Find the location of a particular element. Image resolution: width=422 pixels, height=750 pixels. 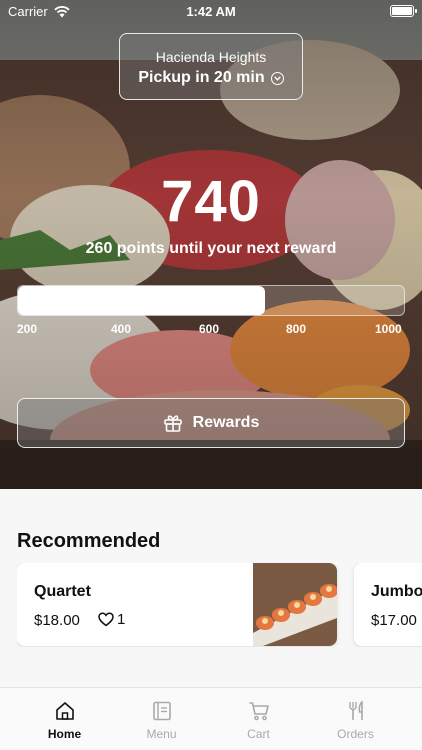

tick-label: 1000 is located at coordinates (388, 329).